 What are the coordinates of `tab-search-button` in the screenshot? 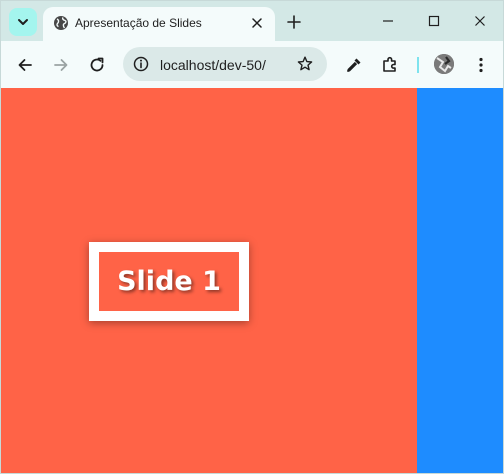 It's located at (23, 22).